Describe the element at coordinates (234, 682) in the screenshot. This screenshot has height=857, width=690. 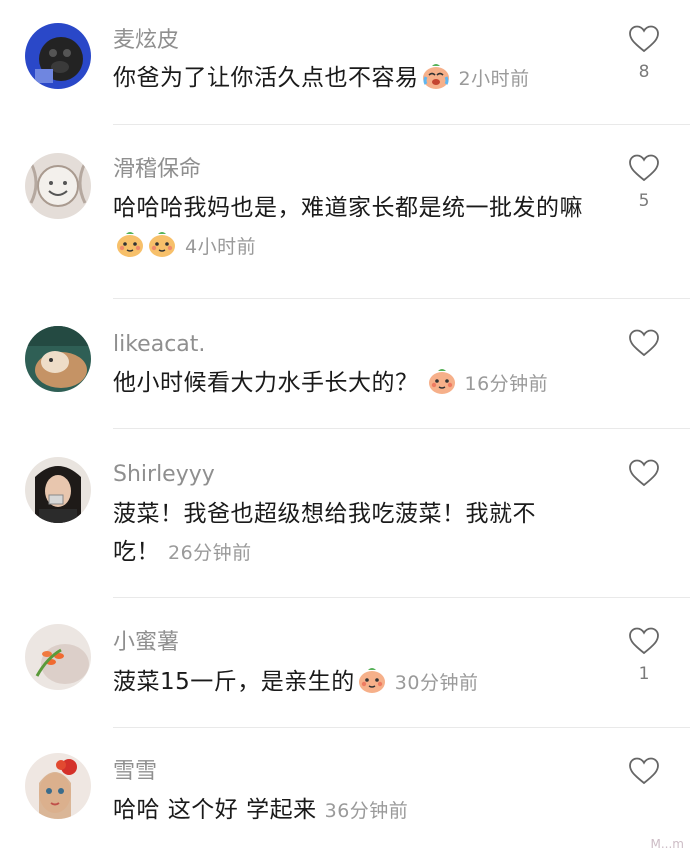
I see `comment-message: 菠菜15一斤，是亲生的` at that location.